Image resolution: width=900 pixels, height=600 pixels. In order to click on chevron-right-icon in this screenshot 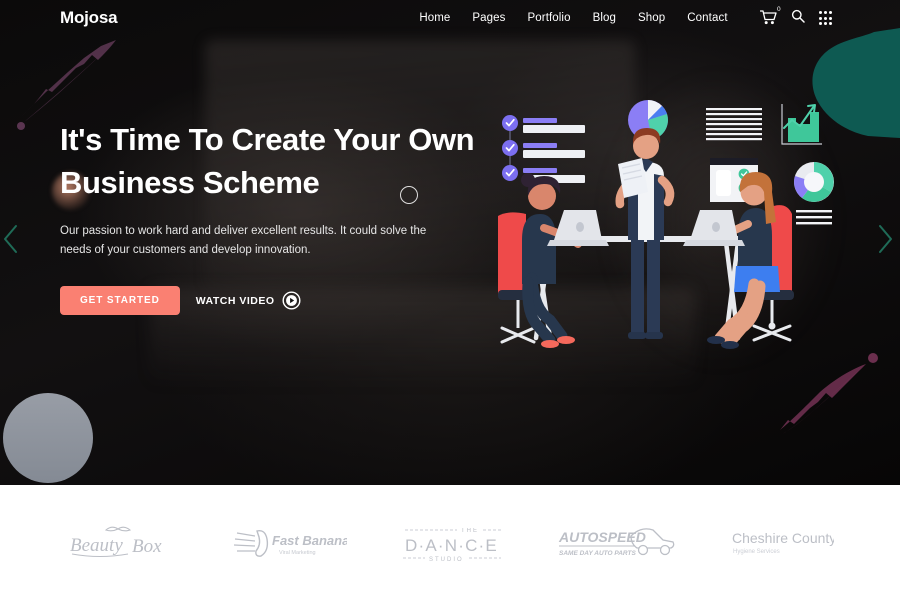, I will do `click(885, 239)`.